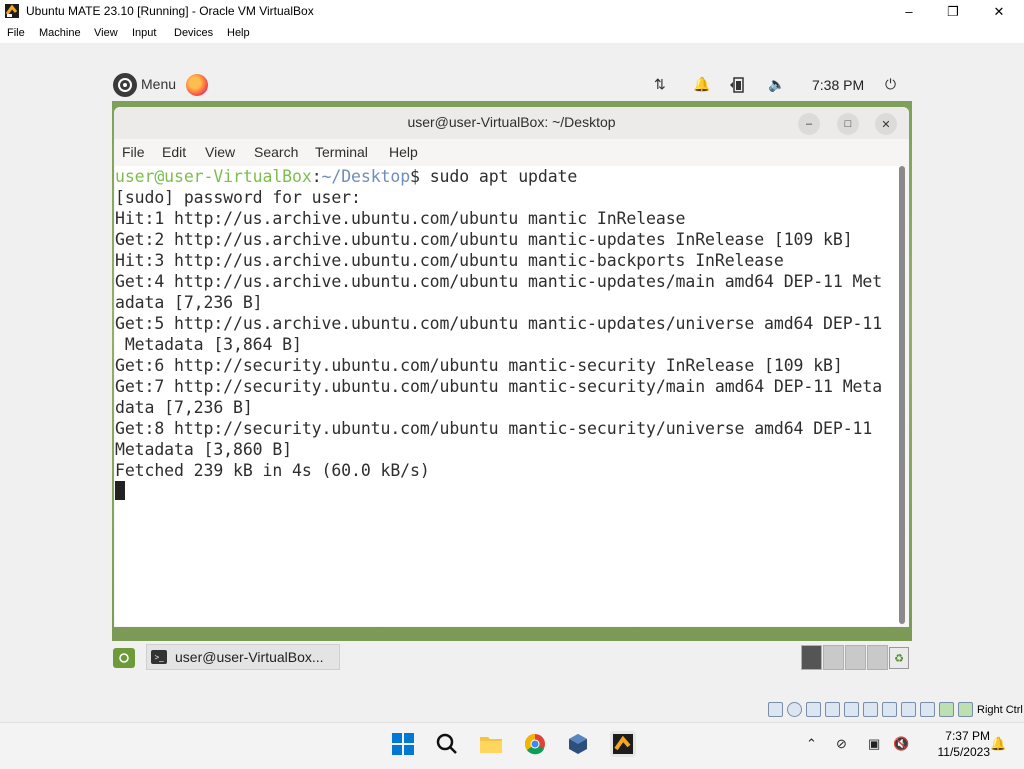 The height and width of the screenshot is (769, 1024). What do you see at coordinates (775, 709) in the screenshot?
I see `hard-disk-icon` at bounding box center [775, 709].